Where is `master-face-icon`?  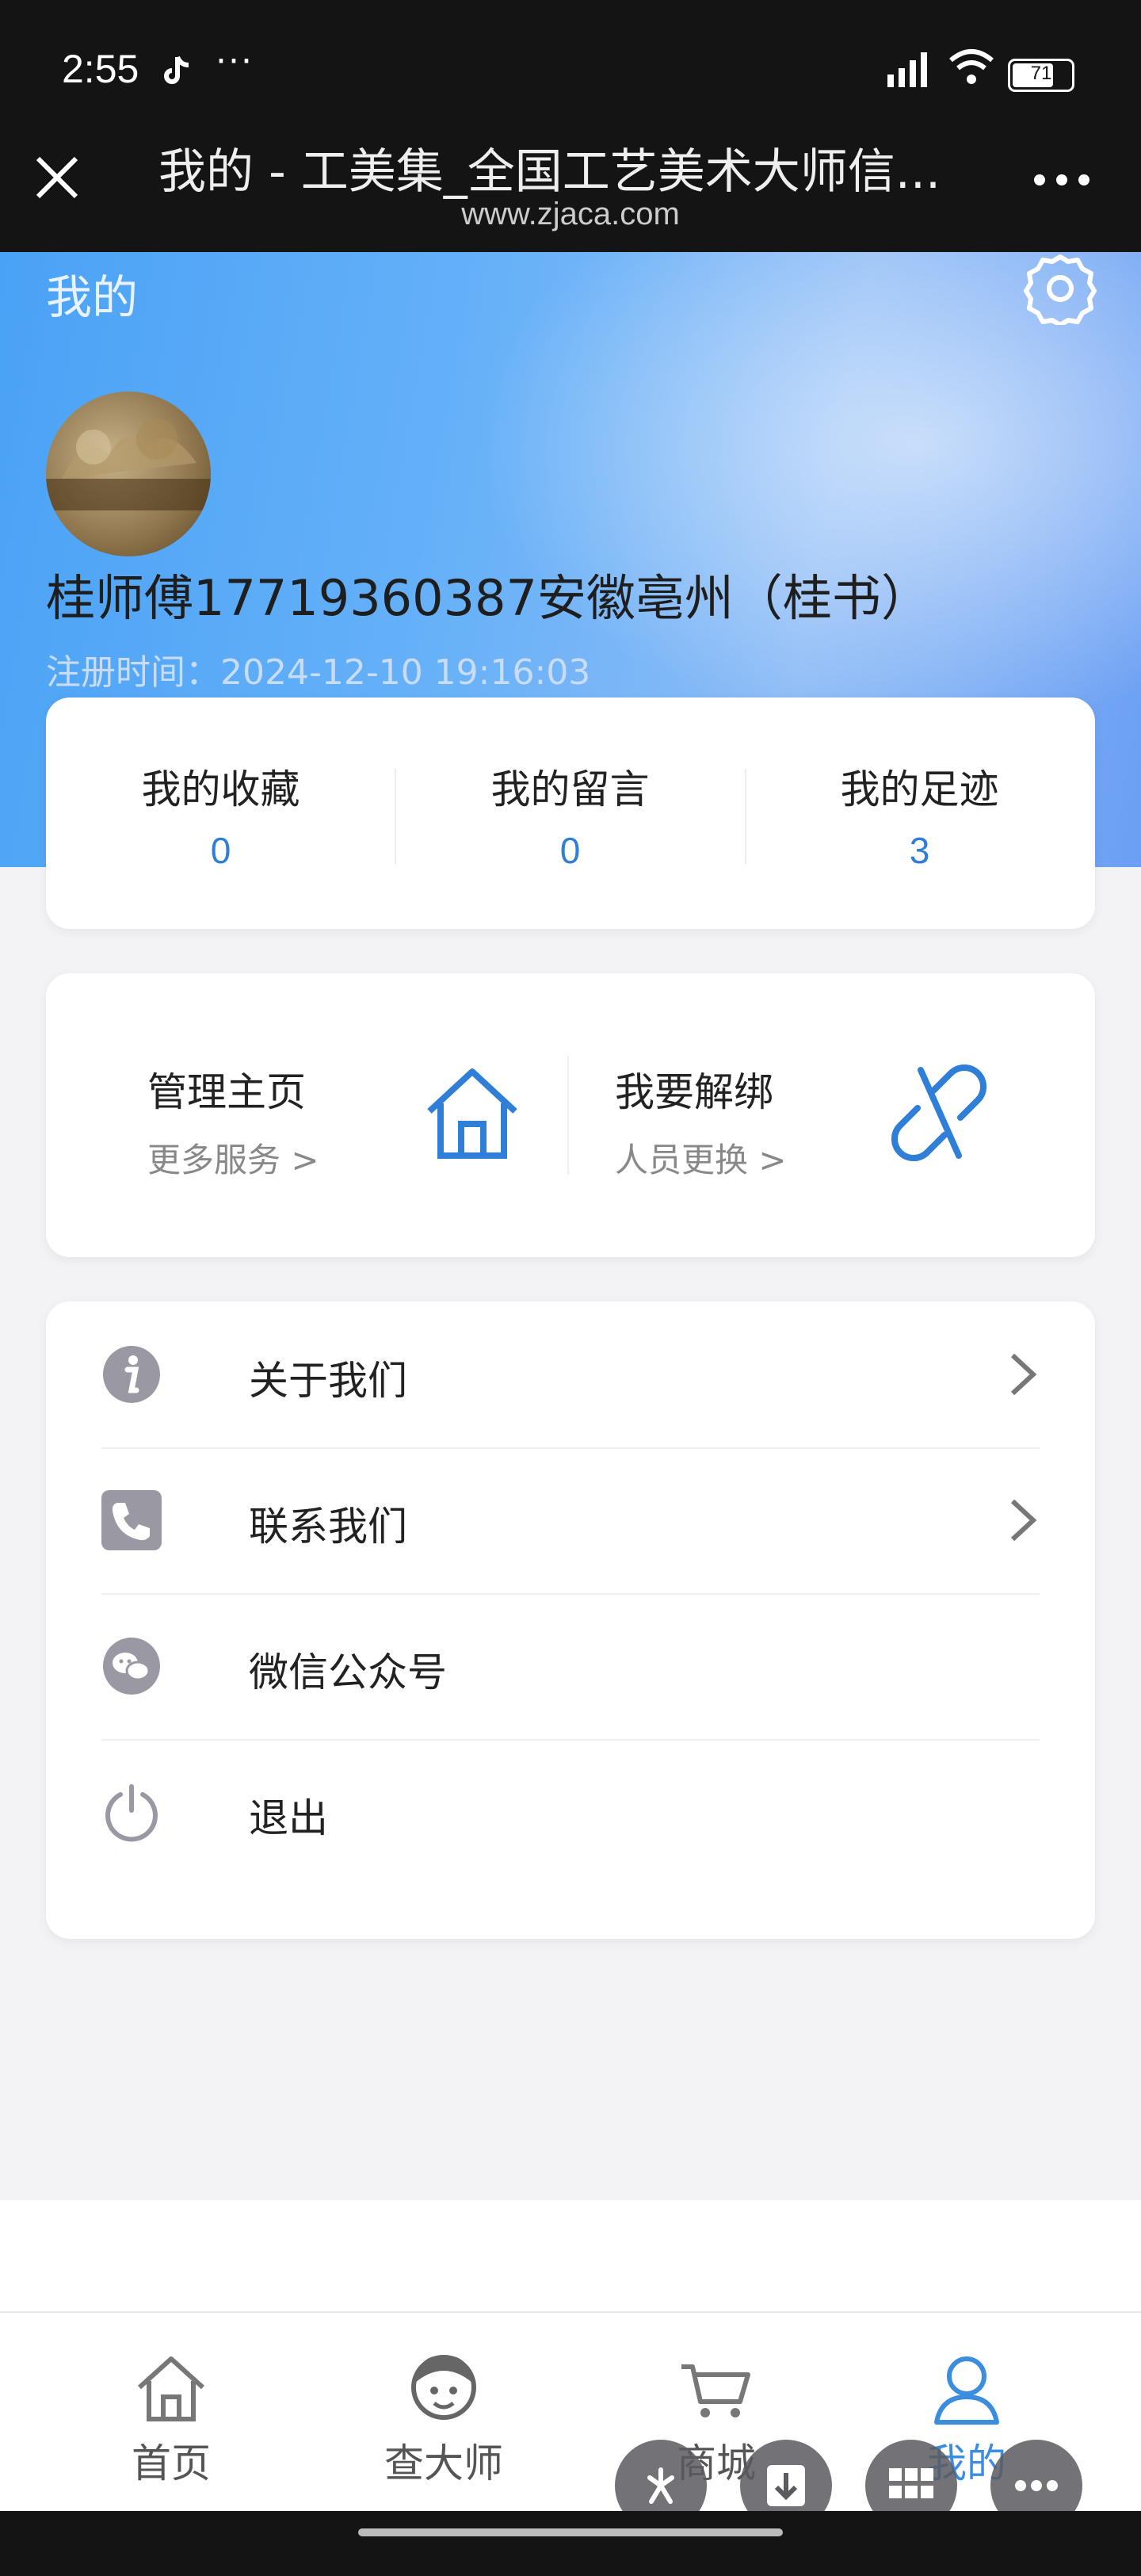 master-face-icon is located at coordinates (443, 2387).